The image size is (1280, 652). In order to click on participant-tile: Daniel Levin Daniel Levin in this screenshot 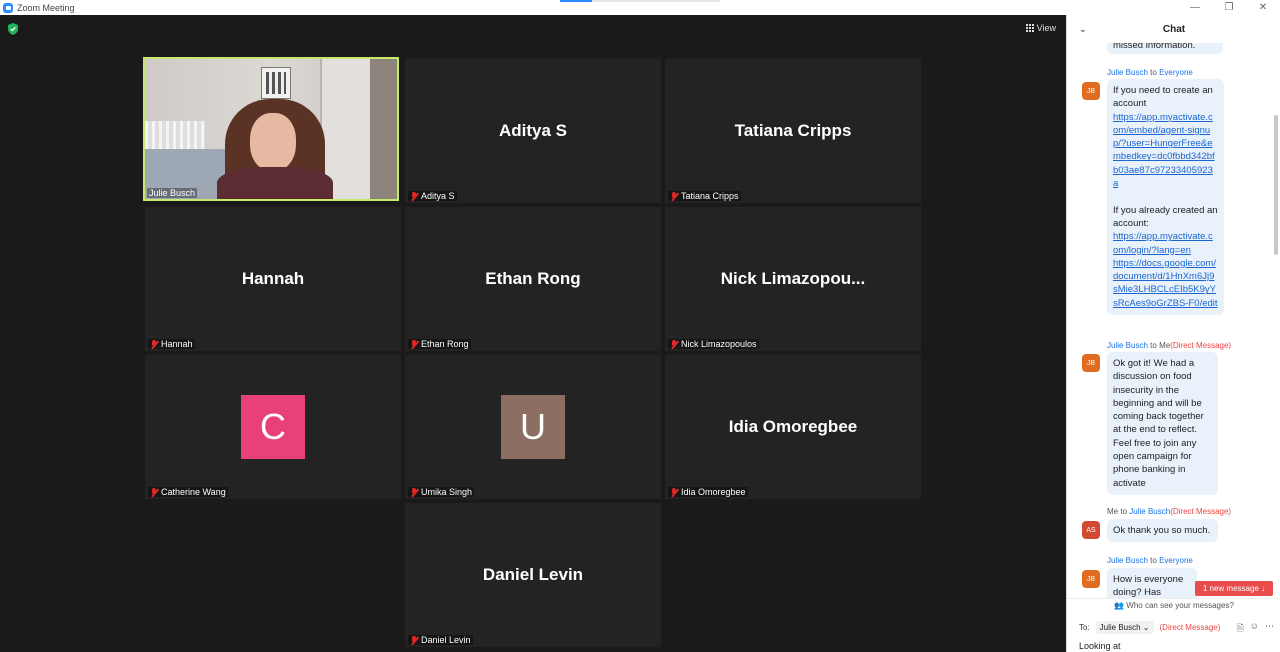, I will do `click(533, 575)`.